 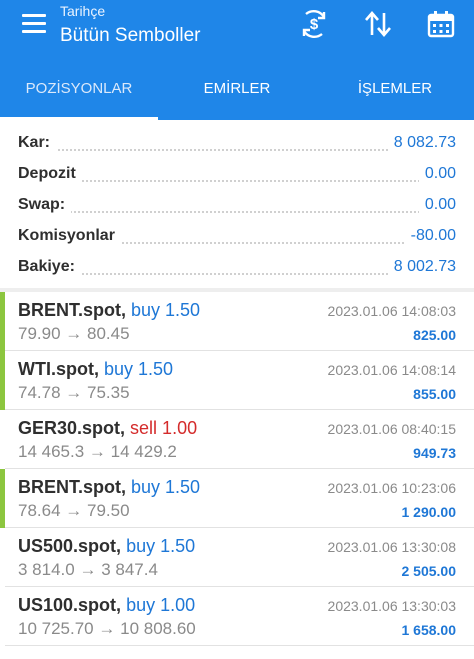 I want to click on trade-symbol: US500.spot,, so click(x=70, y=546).